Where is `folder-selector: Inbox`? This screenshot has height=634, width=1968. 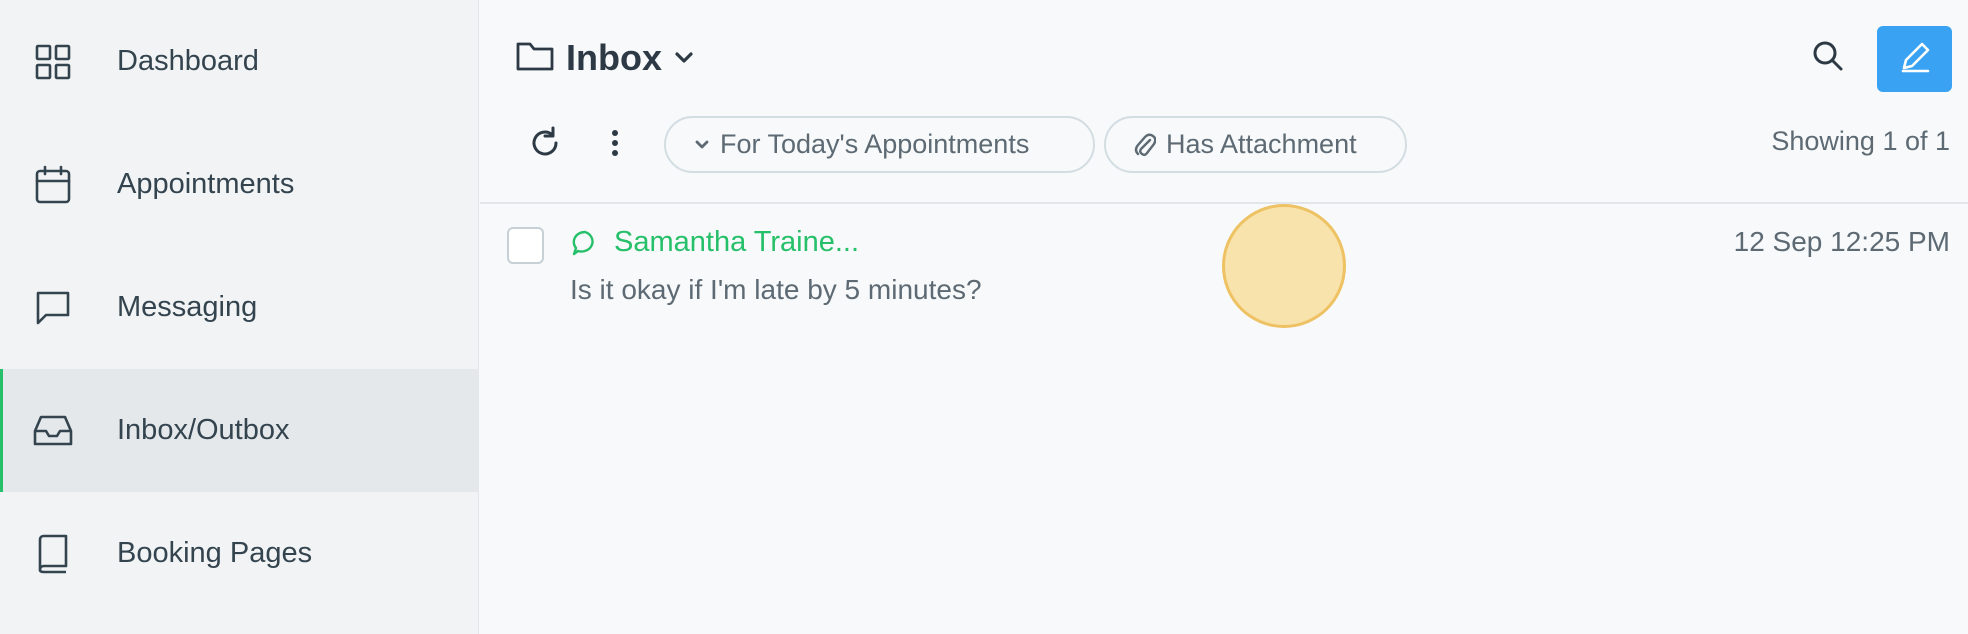 folder-selector: Inbox is located at coordinates (605, 58).